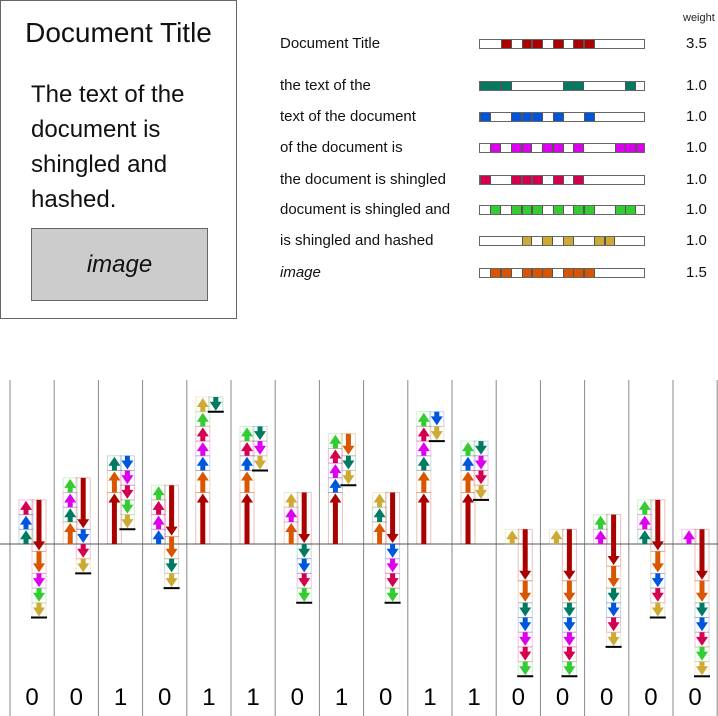 The image size is (718, 716). Describe the element at coordinates (699, 18) in the screenshot. I see `weight-column-header: weight` at that location.